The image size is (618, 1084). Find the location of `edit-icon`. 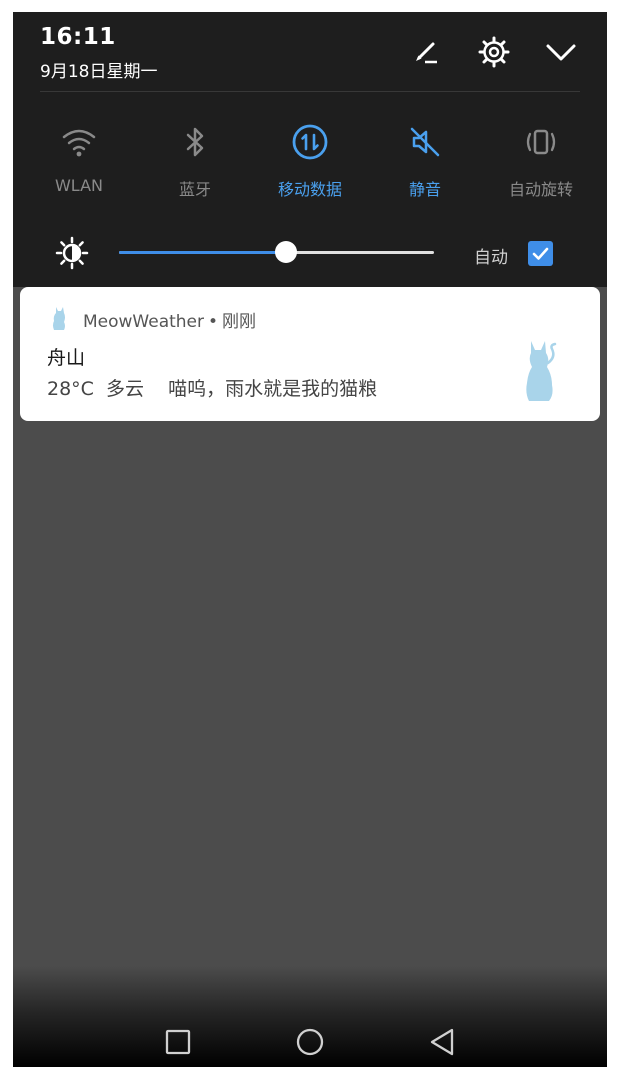

edit-icon is located at coordinates (426, 52).